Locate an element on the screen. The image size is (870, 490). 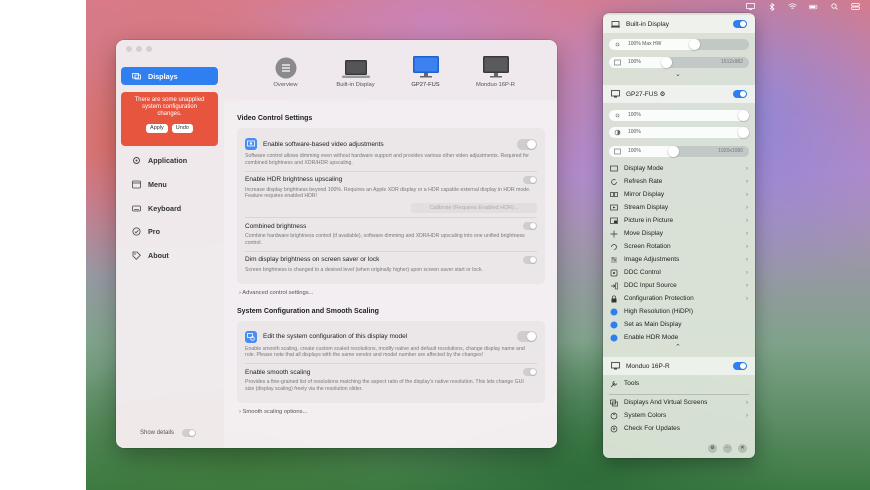
menu-item-configuration-protection: Configuration Protection › is located at coordinates (679, 298).